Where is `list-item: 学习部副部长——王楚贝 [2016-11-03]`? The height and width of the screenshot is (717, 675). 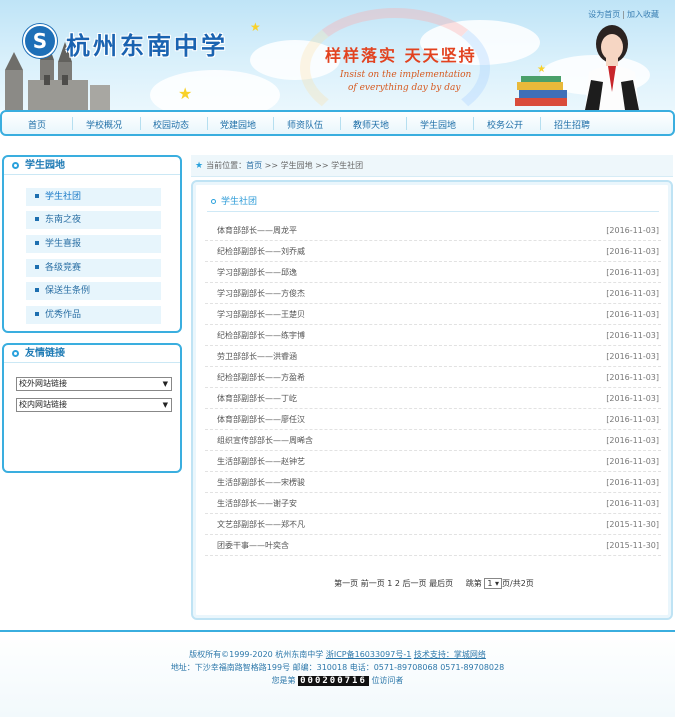 list-item: 学习部副部长——王楚贝 [2016-11-03] is located at coordinates (433, 314).